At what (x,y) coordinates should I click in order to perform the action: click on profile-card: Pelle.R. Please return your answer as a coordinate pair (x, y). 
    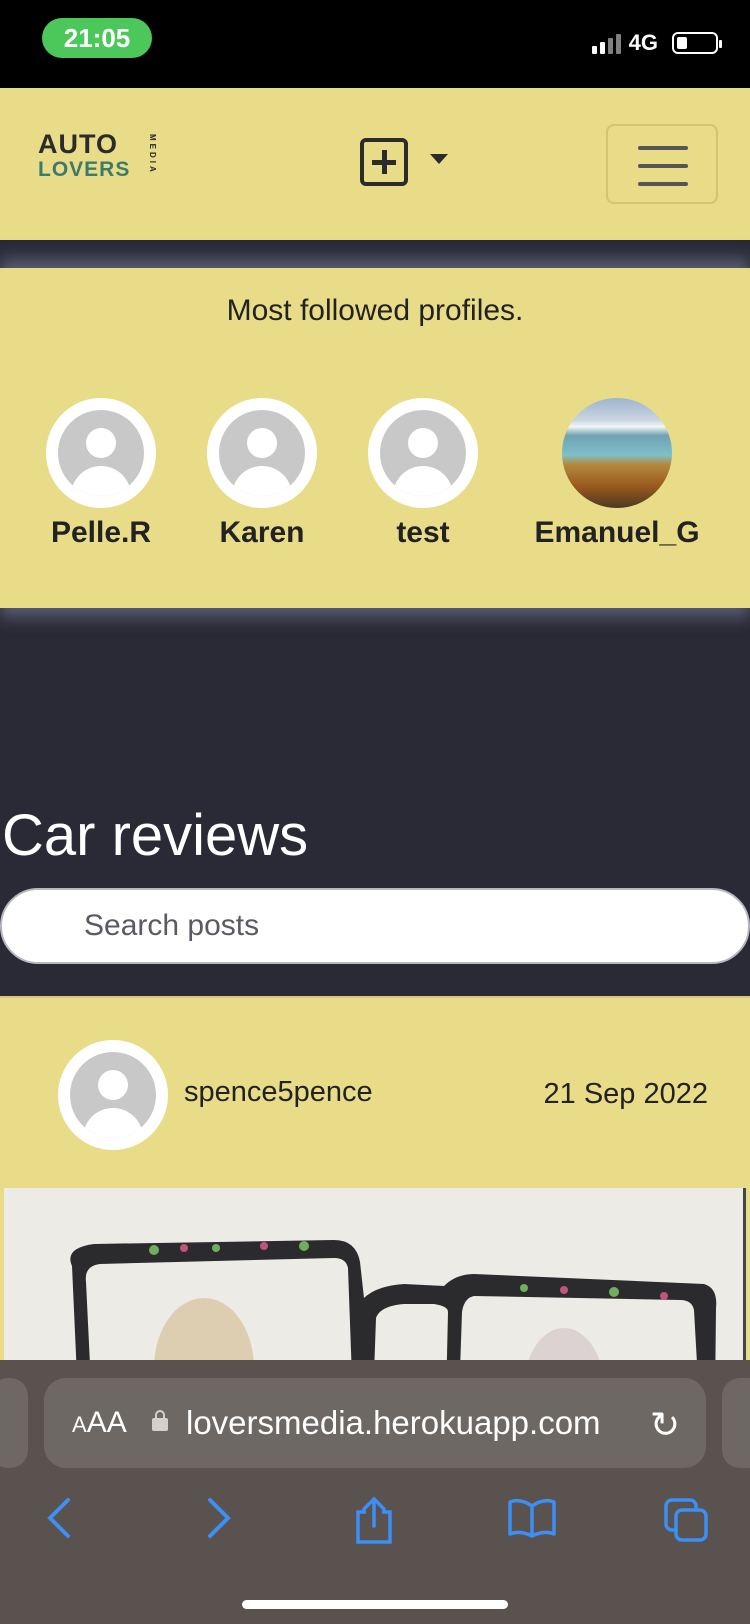
    Looking at the image, I should click on (101, 474).